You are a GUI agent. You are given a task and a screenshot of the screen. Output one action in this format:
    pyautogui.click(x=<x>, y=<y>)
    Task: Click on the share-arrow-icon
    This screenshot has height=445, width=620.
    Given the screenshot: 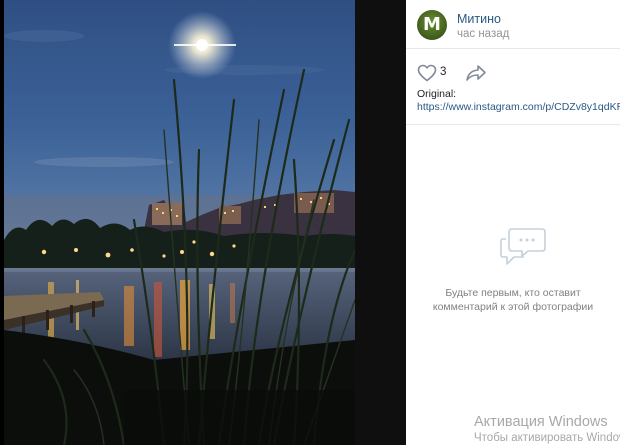 What is the action you would take?
    pyautogui.click(x=476, y=73)
    